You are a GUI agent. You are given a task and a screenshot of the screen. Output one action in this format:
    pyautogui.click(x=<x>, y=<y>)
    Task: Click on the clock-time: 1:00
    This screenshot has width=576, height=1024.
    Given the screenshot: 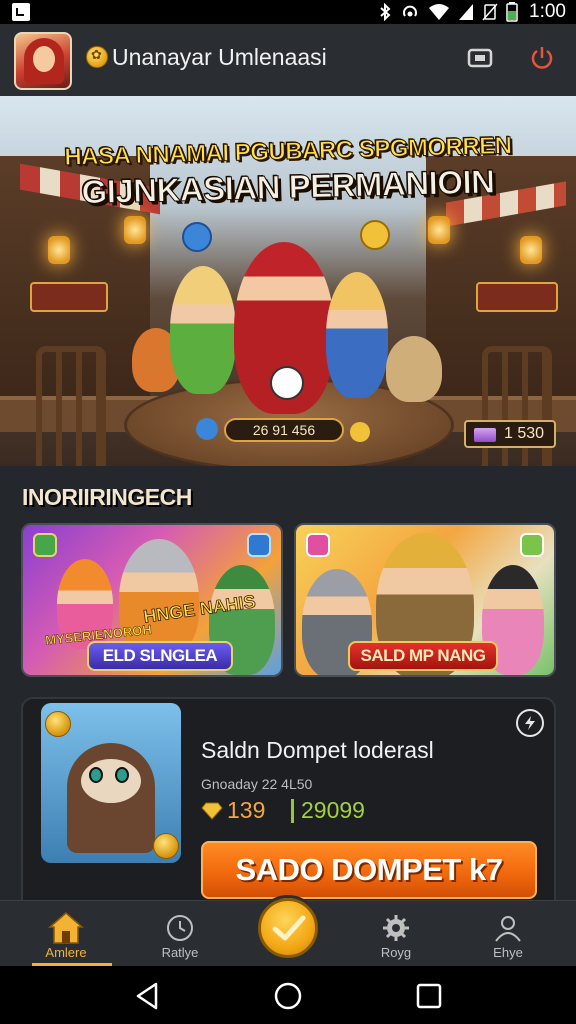 What is the action you would take?
    pyautogui.click(x=547, y=11)
    